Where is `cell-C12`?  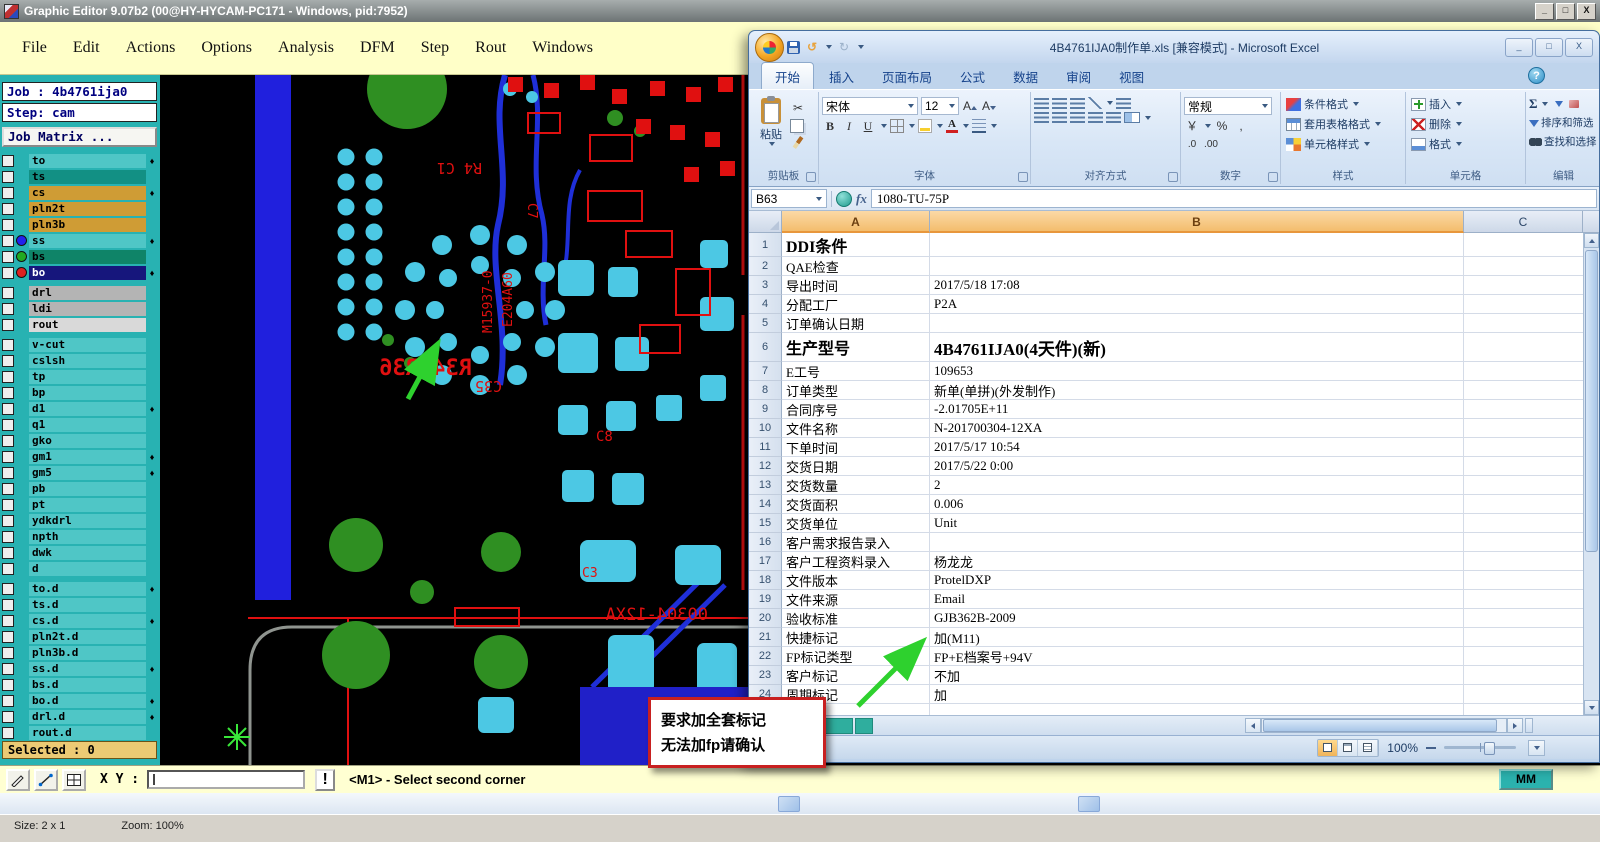
cell-C12 is located at coordinates (1523, 466).